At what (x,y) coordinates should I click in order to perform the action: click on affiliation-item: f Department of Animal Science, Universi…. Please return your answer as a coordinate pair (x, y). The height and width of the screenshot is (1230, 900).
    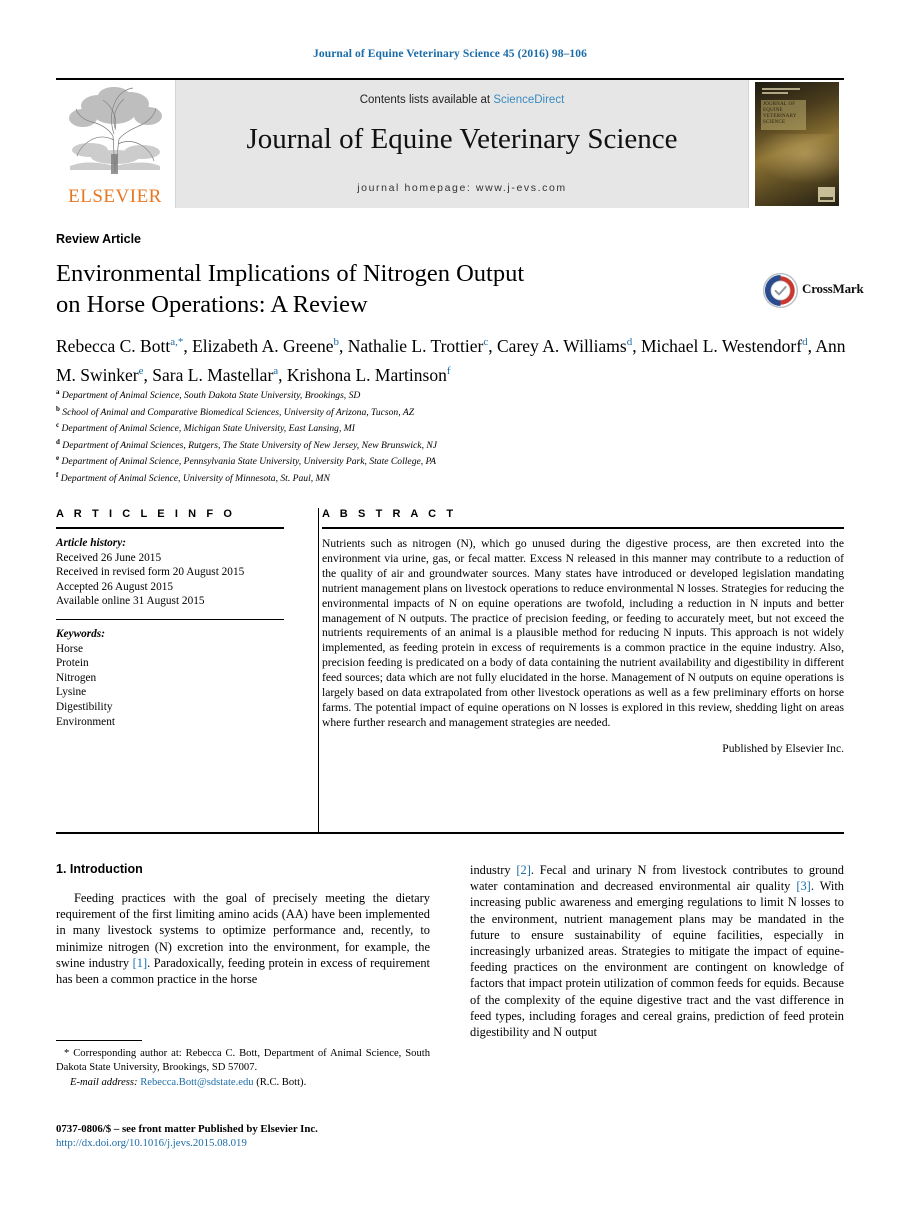
    Looking at the image, I should click on (193, 477).